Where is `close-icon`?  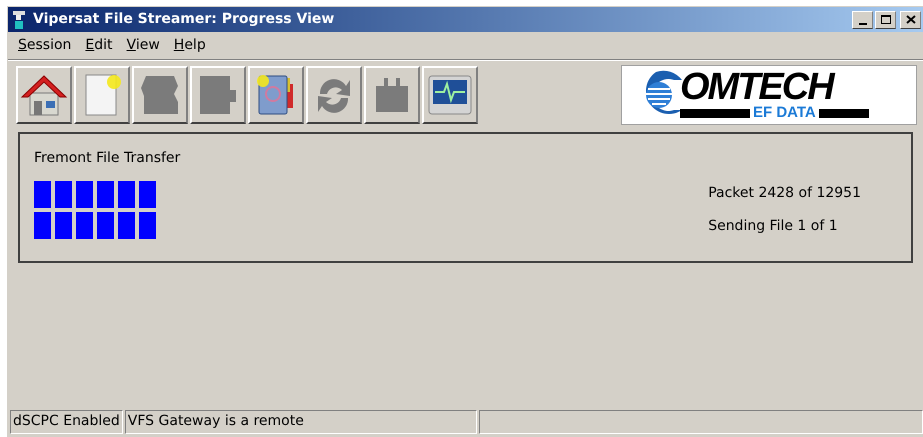
close-icon is located at coordinates (911, 19).